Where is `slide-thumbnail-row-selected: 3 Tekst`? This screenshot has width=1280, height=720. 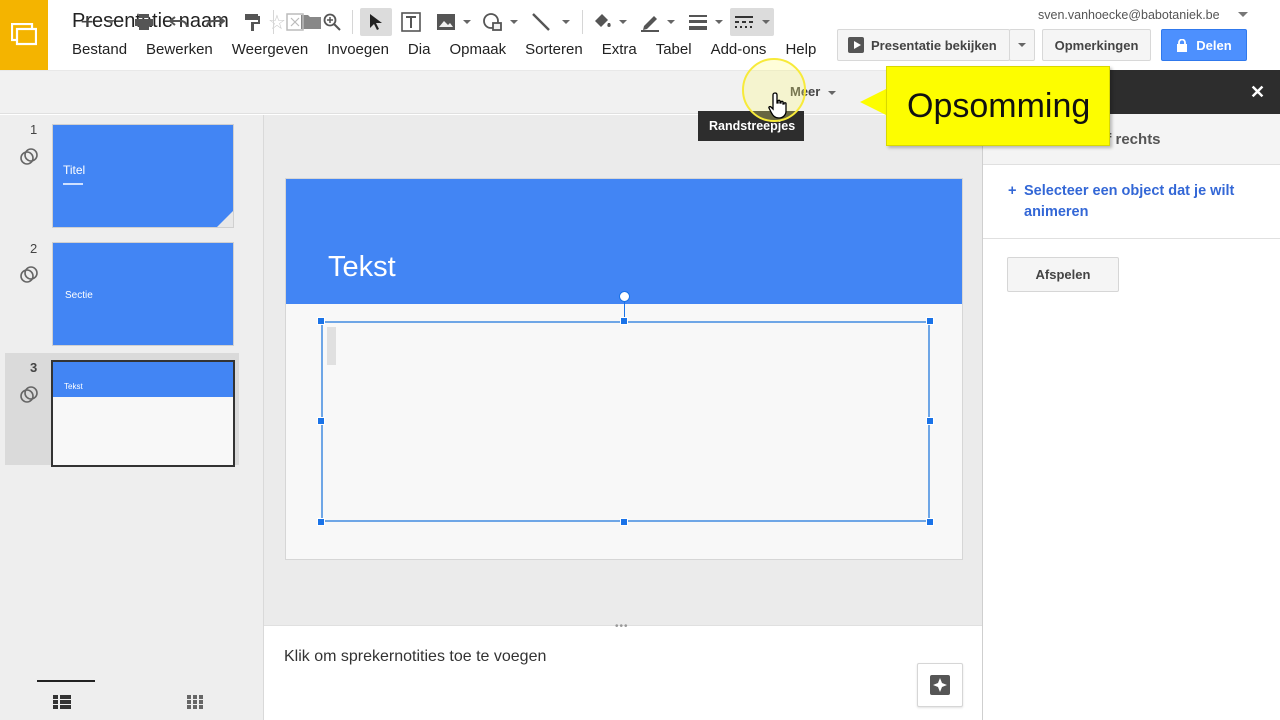 slide-thumbnail-row-selected: 3 Tekst is located at coordinates (122, 410).